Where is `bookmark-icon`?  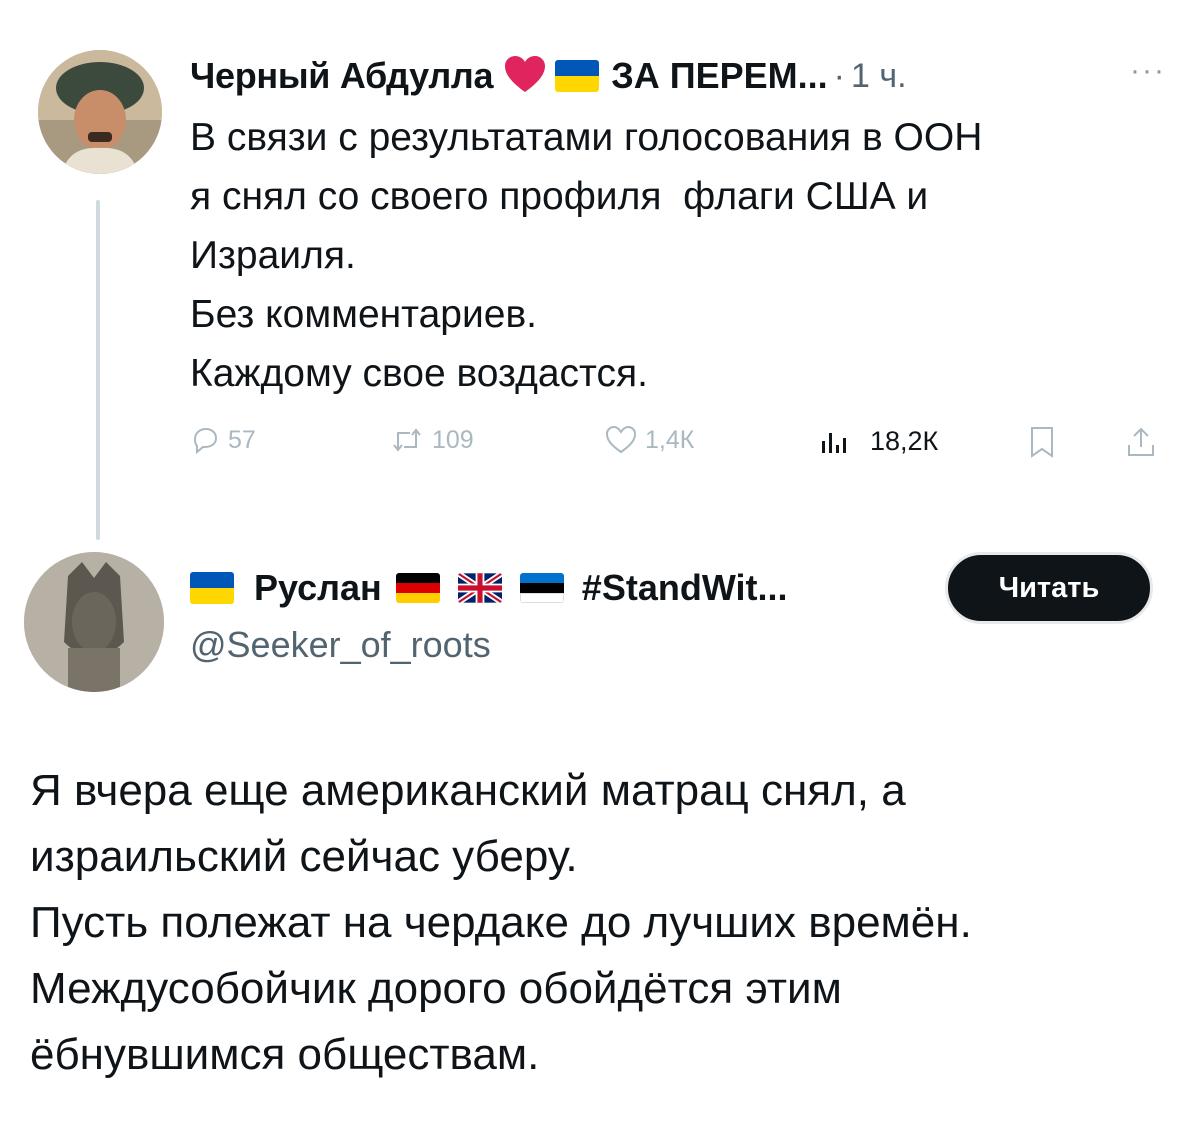 bookmark-icon is located at coordinates (1042, 442).